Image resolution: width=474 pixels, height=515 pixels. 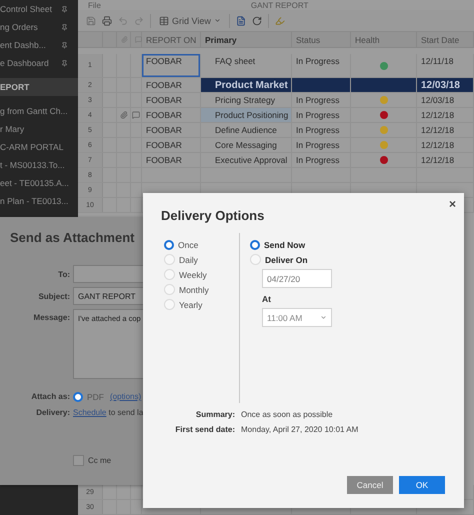 What do you see at coordinates (39, 129) in the screenshot?
I see `sidebar-item: r Mary` at bounding box center [39, 129].